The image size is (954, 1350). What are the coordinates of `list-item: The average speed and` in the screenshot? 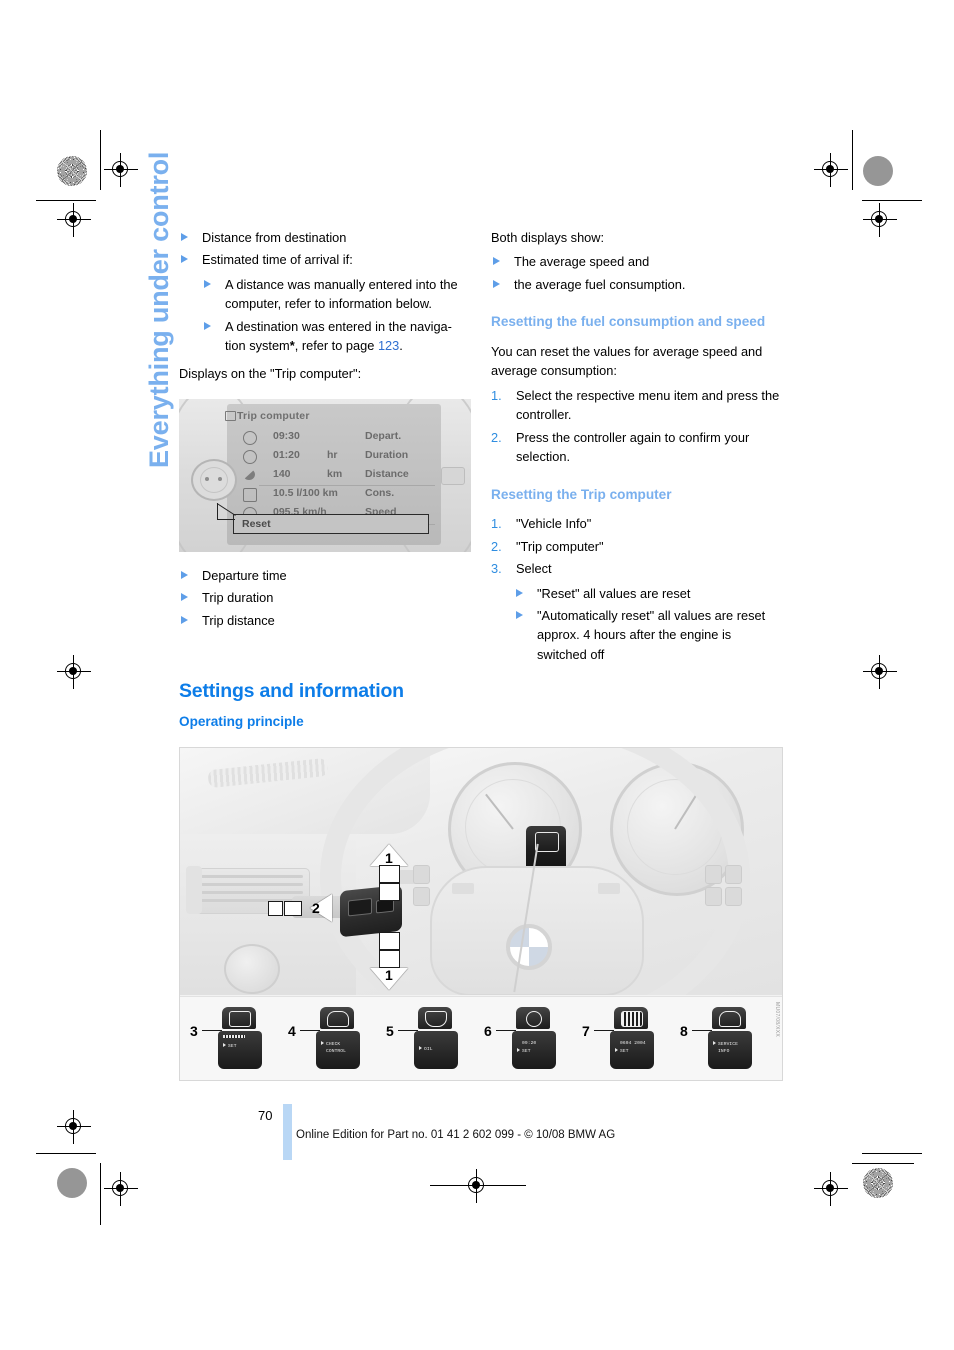 It's located at (637, 261).